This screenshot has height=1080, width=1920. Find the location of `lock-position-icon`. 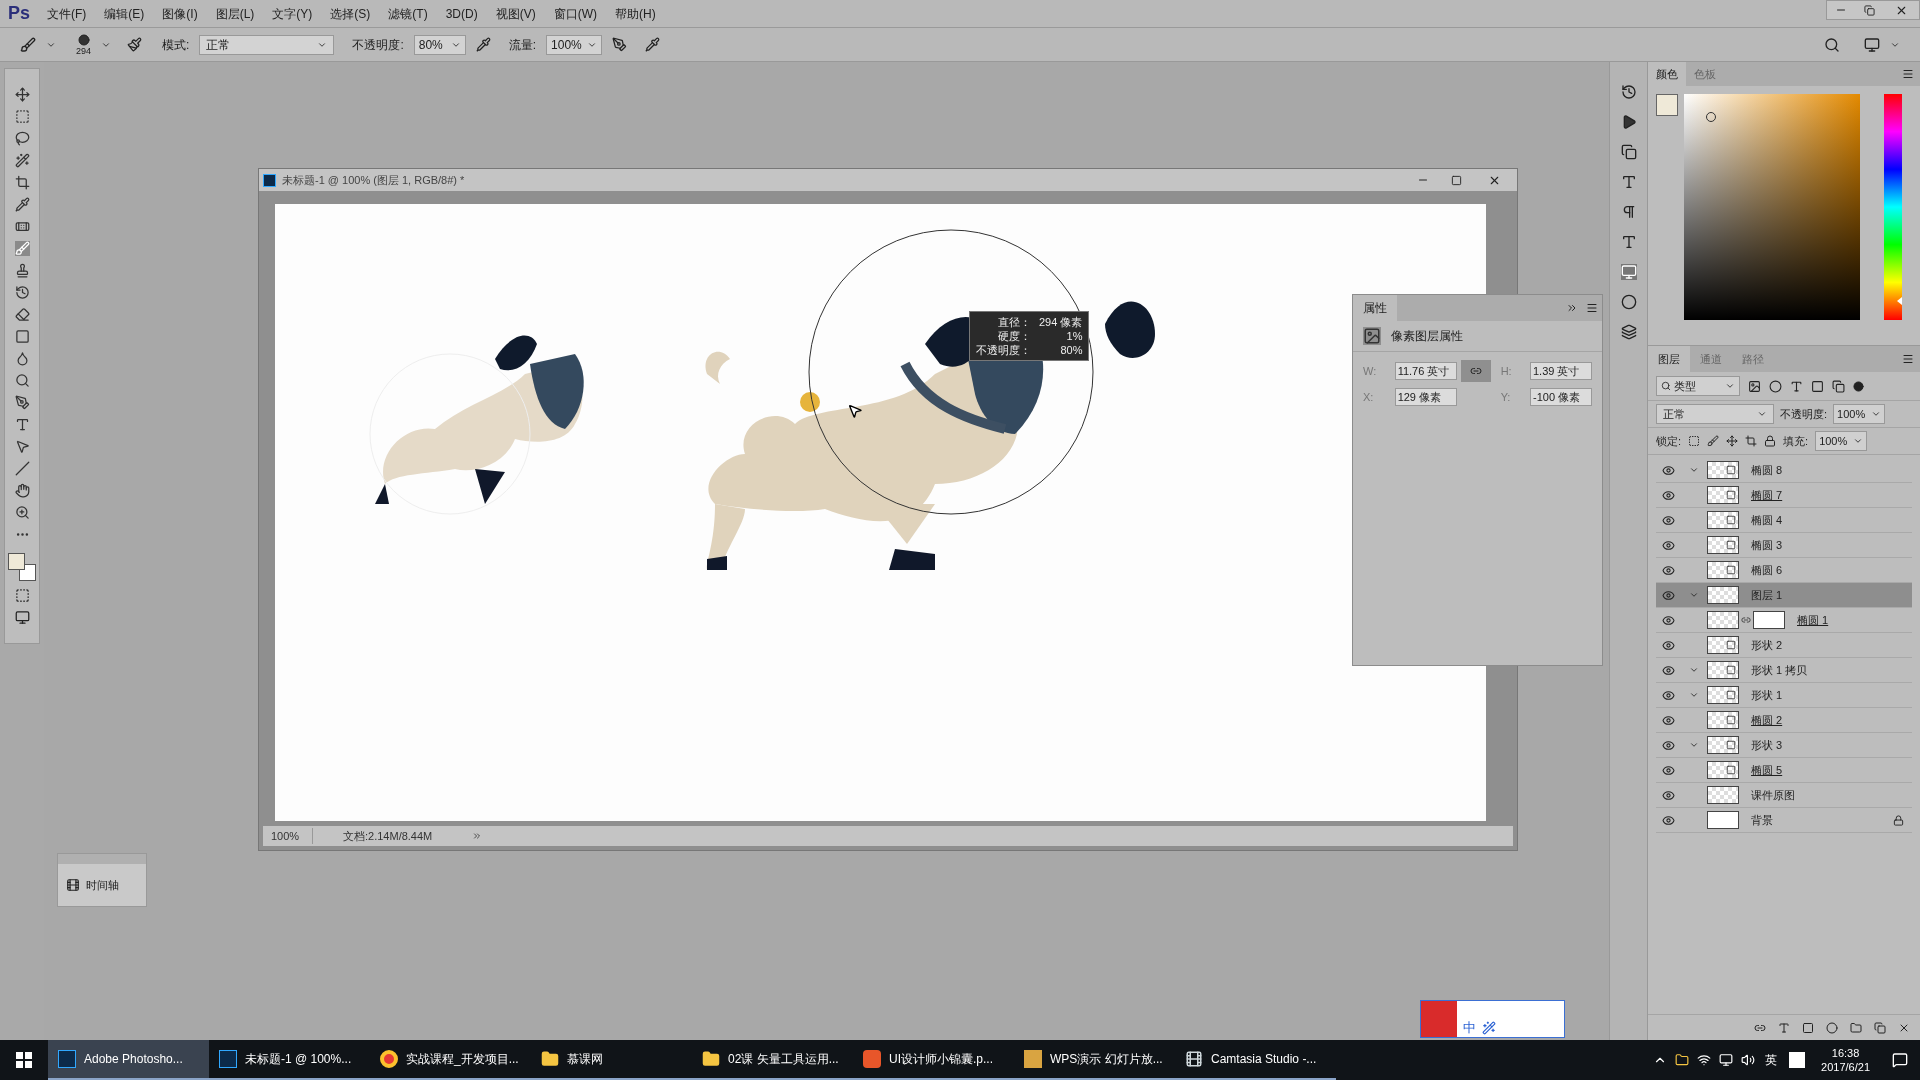

lock-position-icon is located at coordinates (1732, 441).